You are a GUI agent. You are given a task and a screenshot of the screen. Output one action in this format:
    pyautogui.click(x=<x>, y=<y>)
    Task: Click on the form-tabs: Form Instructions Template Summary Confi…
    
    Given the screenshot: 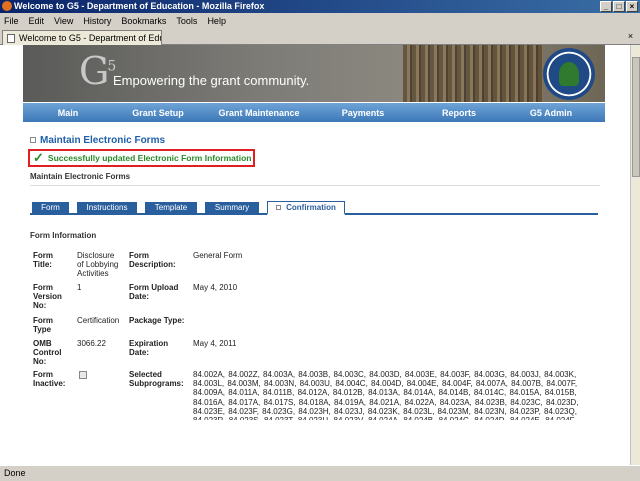 What is the action you would take?
    pyautogui.click(x=314, y=208)
    